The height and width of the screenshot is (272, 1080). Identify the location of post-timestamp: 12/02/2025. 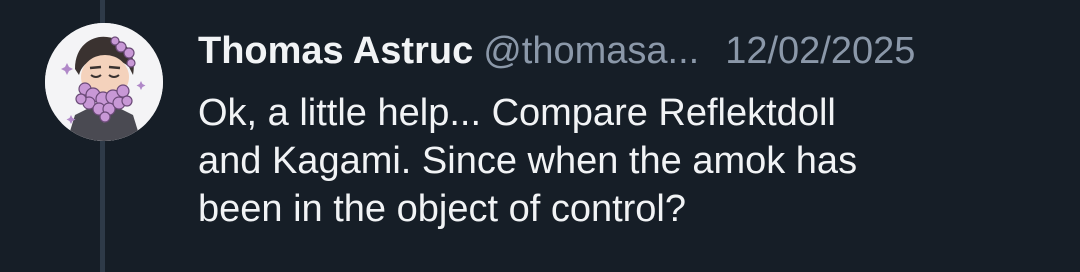
(820, 51).